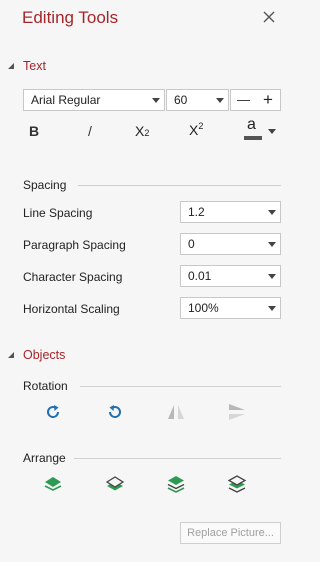 The image size is (320, 562). What do you see at coordinates (237, 412) in the screenshot?
I see `flip-vertical-icon` at bounding box center [237, 412].